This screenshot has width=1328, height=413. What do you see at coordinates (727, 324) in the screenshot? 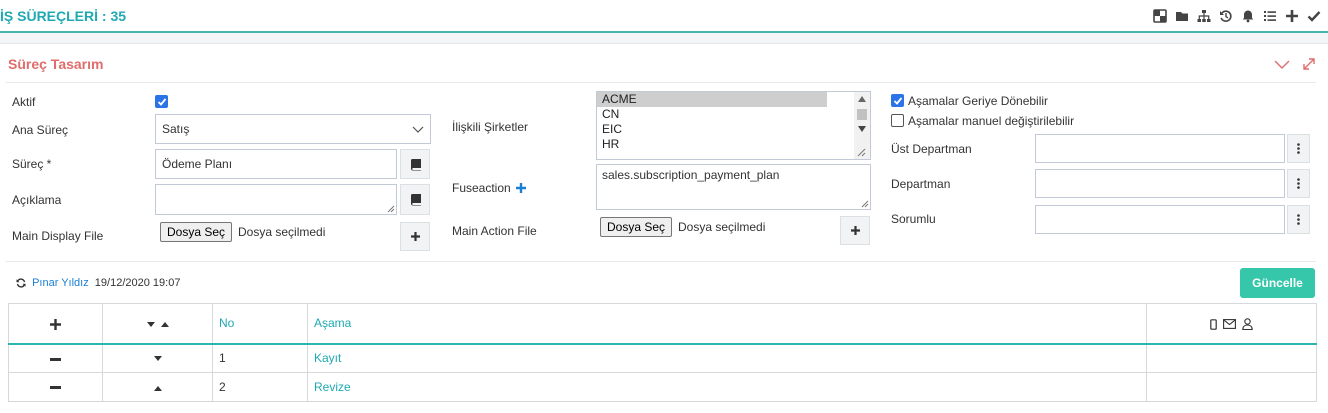
I see `col-header-asama: Aşama` at bounding box center [727, 324].